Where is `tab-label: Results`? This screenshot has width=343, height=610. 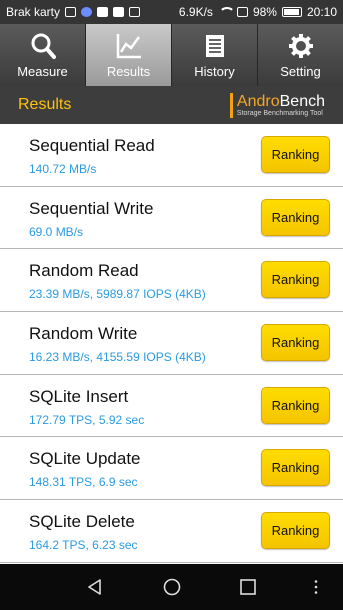 tab-label: Results is located at coordinates (128, 71).